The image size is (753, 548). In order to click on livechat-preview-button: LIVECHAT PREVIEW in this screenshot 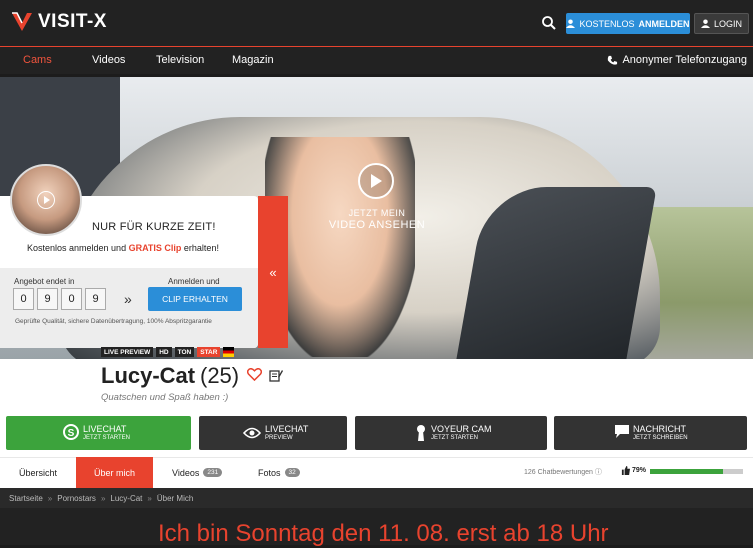, I will do `click(273, 433)`.